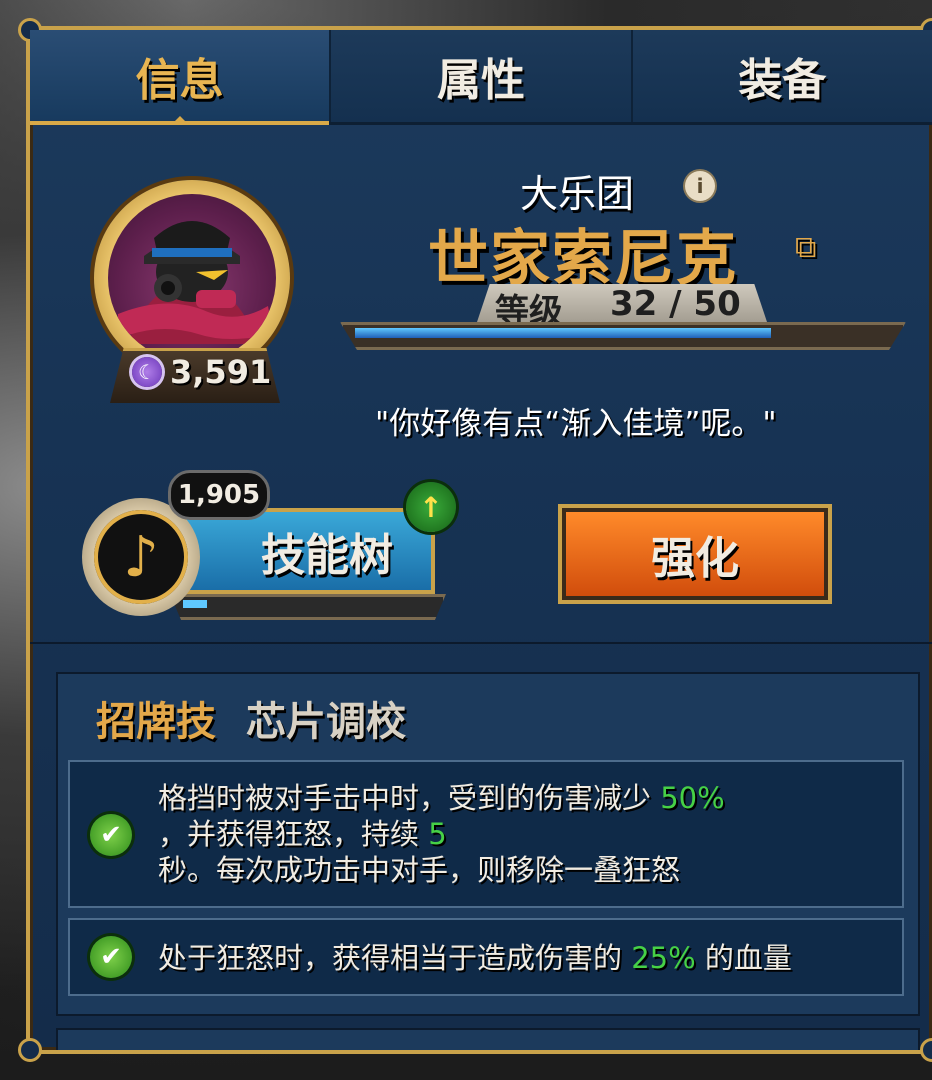 The height and width of the screenshot is (1080, 932). Describe the element at coordinates (782, 80) in the screenshot. I see `tab-label: 装备` at that location.